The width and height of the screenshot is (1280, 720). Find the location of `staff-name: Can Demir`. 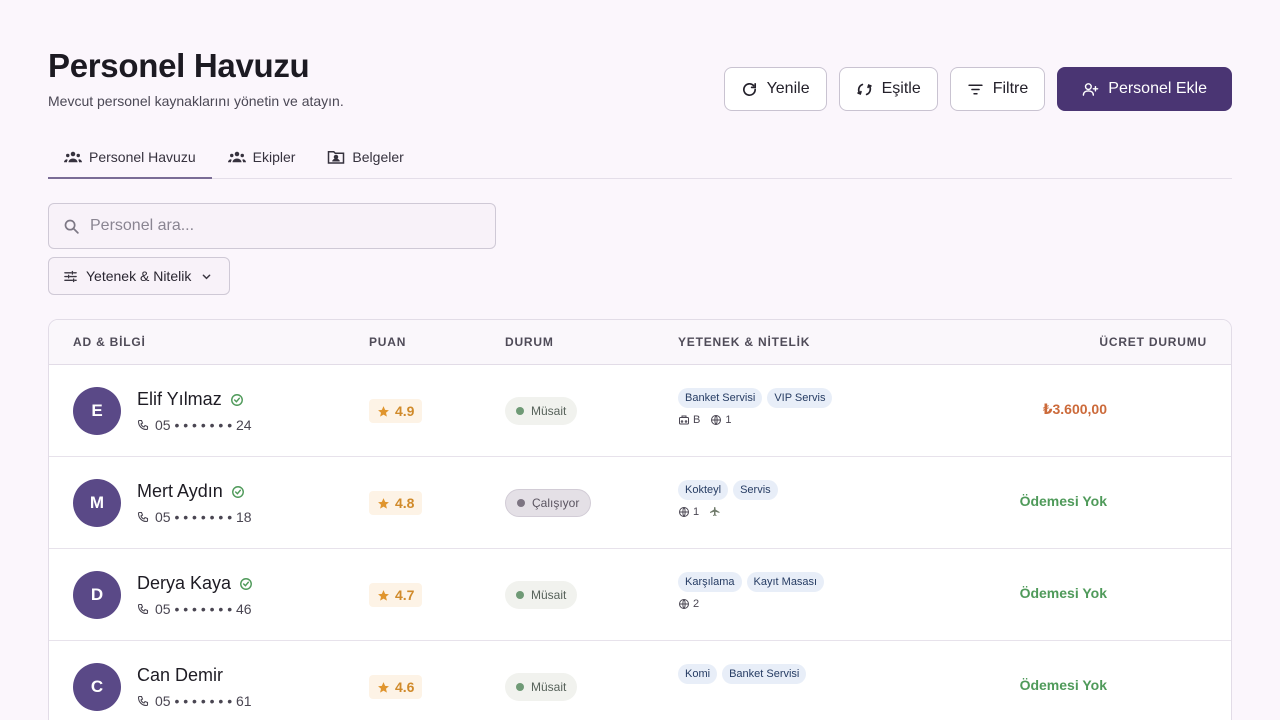

staff-name: Can Demir is located at coordinates (180, 675).